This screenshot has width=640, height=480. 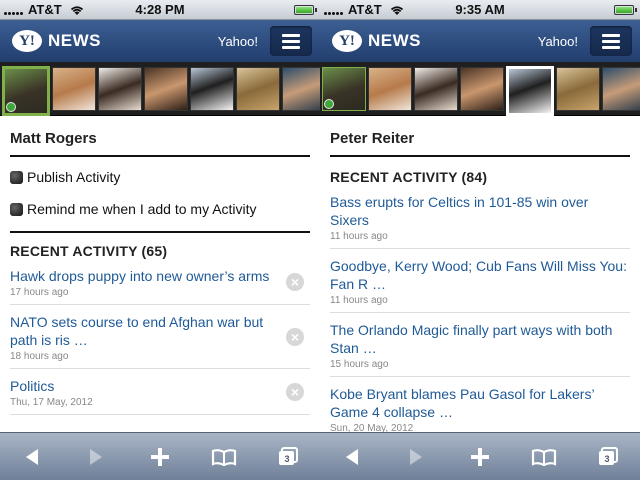 I want to click on option-label: Remind me when I add to my Activity, so click(x=142, y=209).